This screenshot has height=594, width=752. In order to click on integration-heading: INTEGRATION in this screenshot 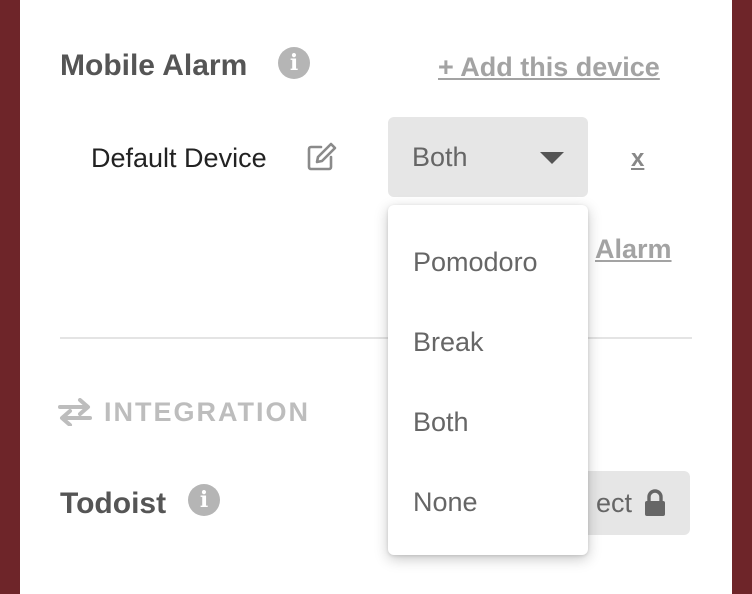, I will do `click(207, 412)`.